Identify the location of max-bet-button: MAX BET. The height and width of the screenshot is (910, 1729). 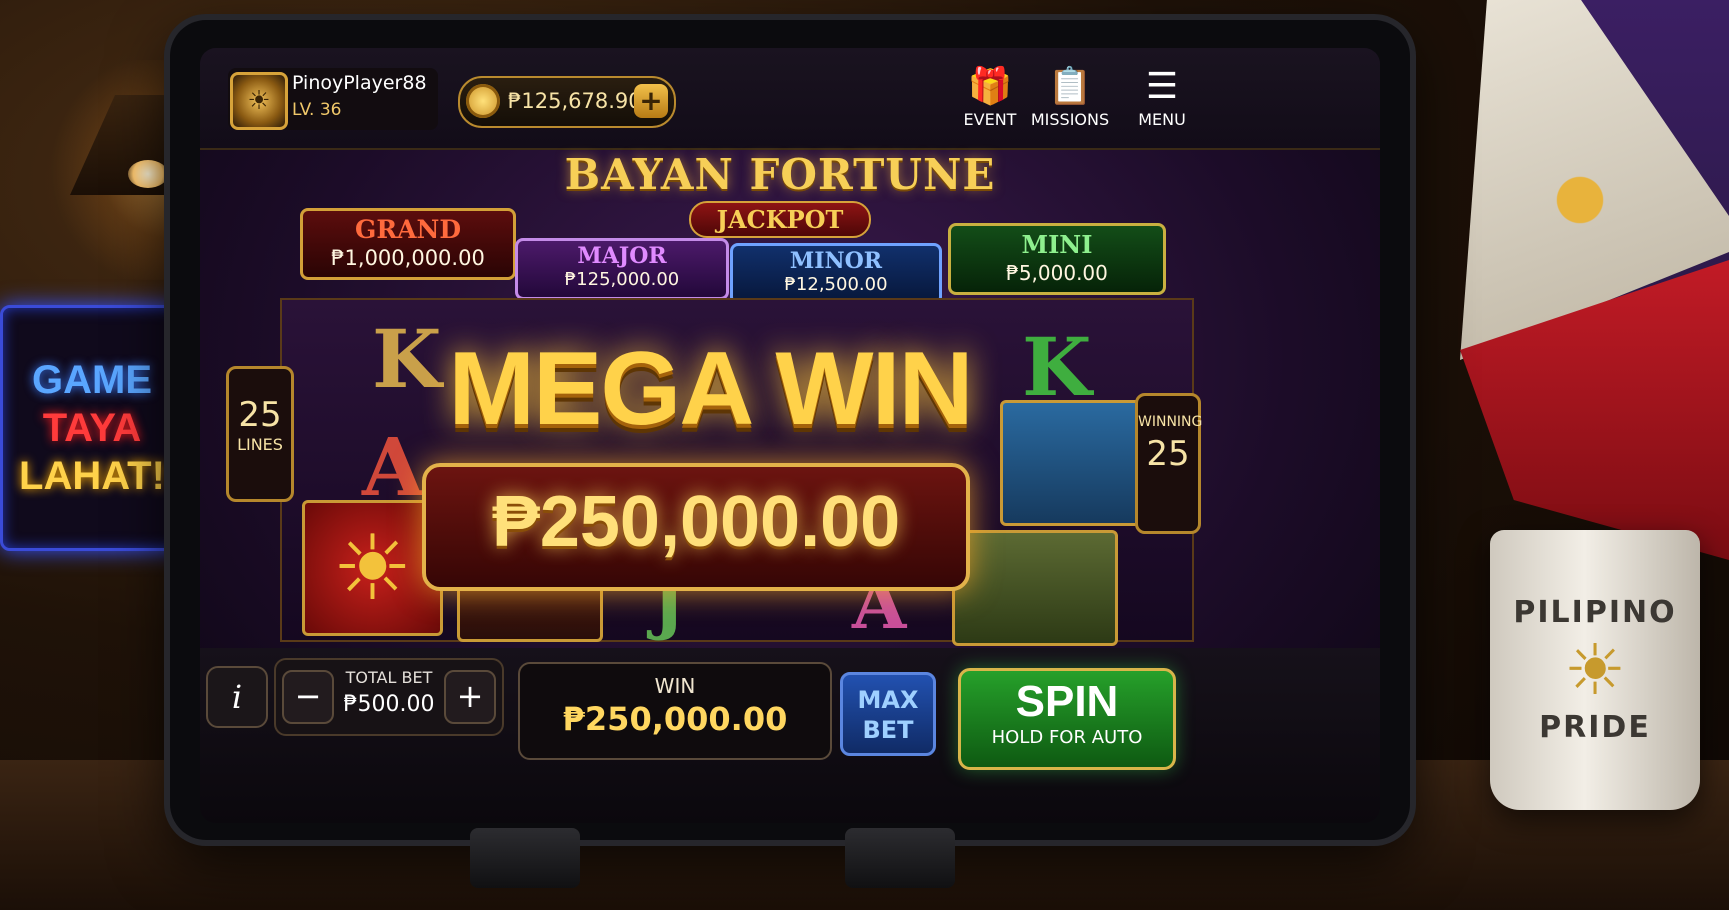
(888, 714).